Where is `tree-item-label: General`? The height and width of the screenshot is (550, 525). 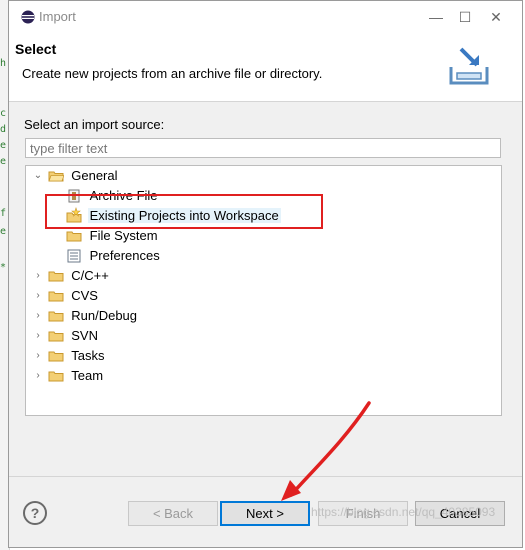 tree-item-label: General is located at coordinates (94, 175).